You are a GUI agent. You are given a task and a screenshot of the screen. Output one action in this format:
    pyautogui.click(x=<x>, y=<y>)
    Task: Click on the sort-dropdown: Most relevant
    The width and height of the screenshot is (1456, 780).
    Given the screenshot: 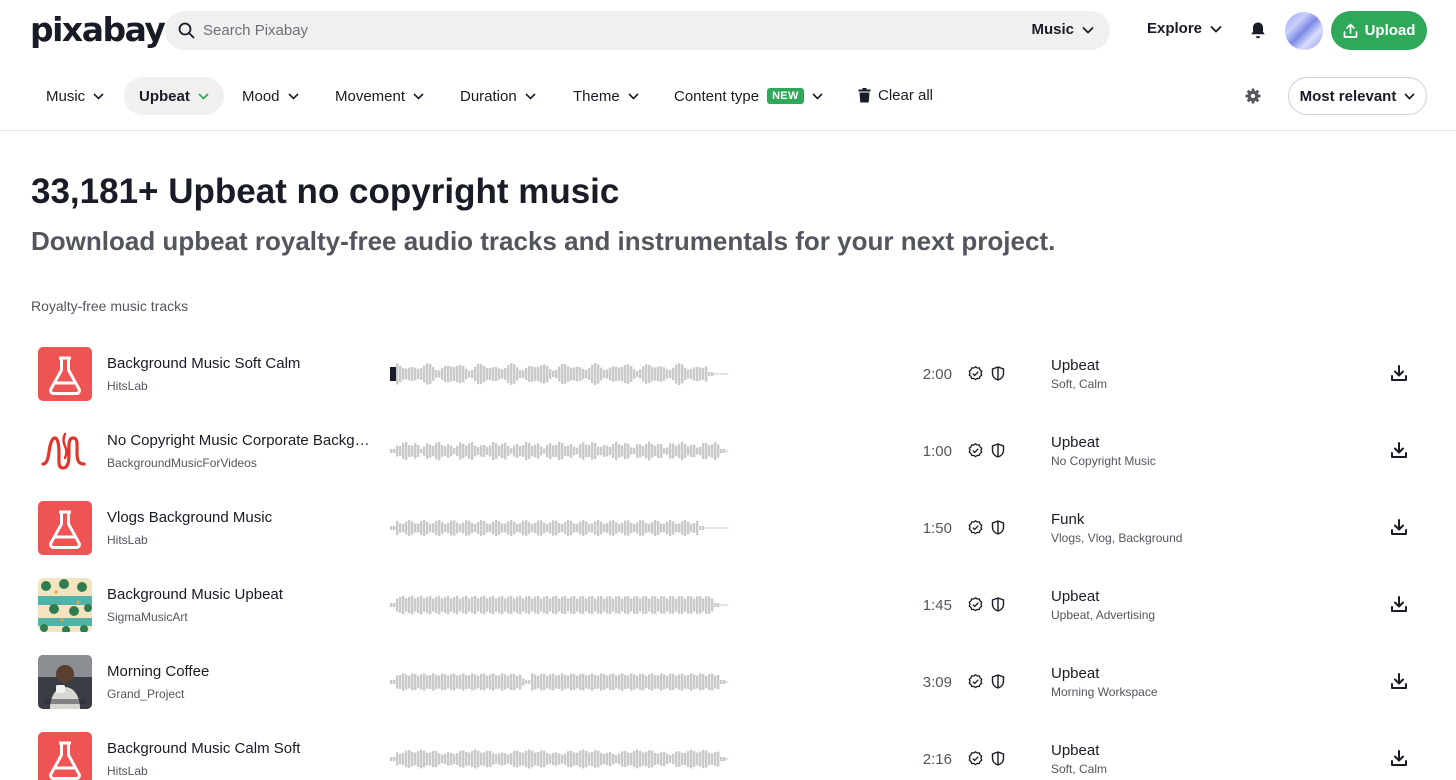 What is the action you would take?
    pyautogui.click(x=1357, y=96)
    